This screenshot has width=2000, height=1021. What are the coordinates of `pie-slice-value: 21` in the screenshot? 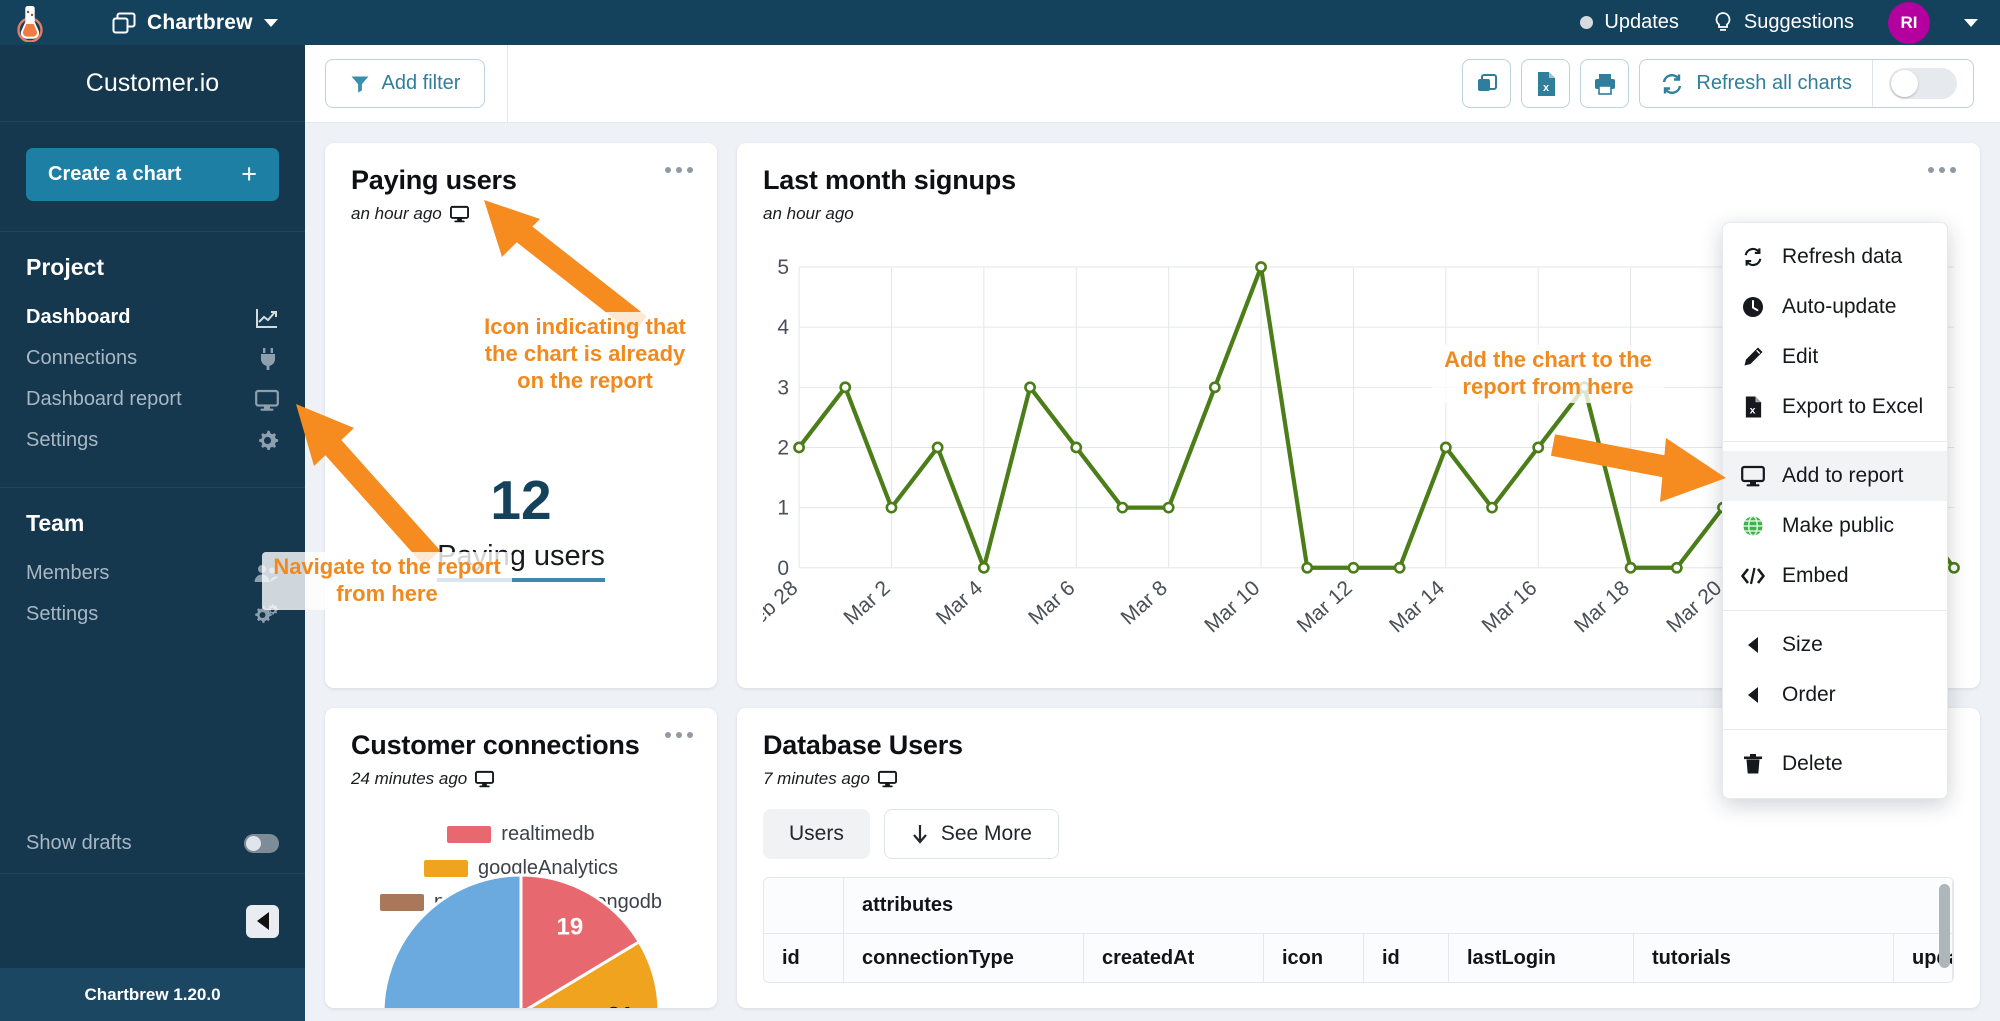 It's located at (620, 1005).